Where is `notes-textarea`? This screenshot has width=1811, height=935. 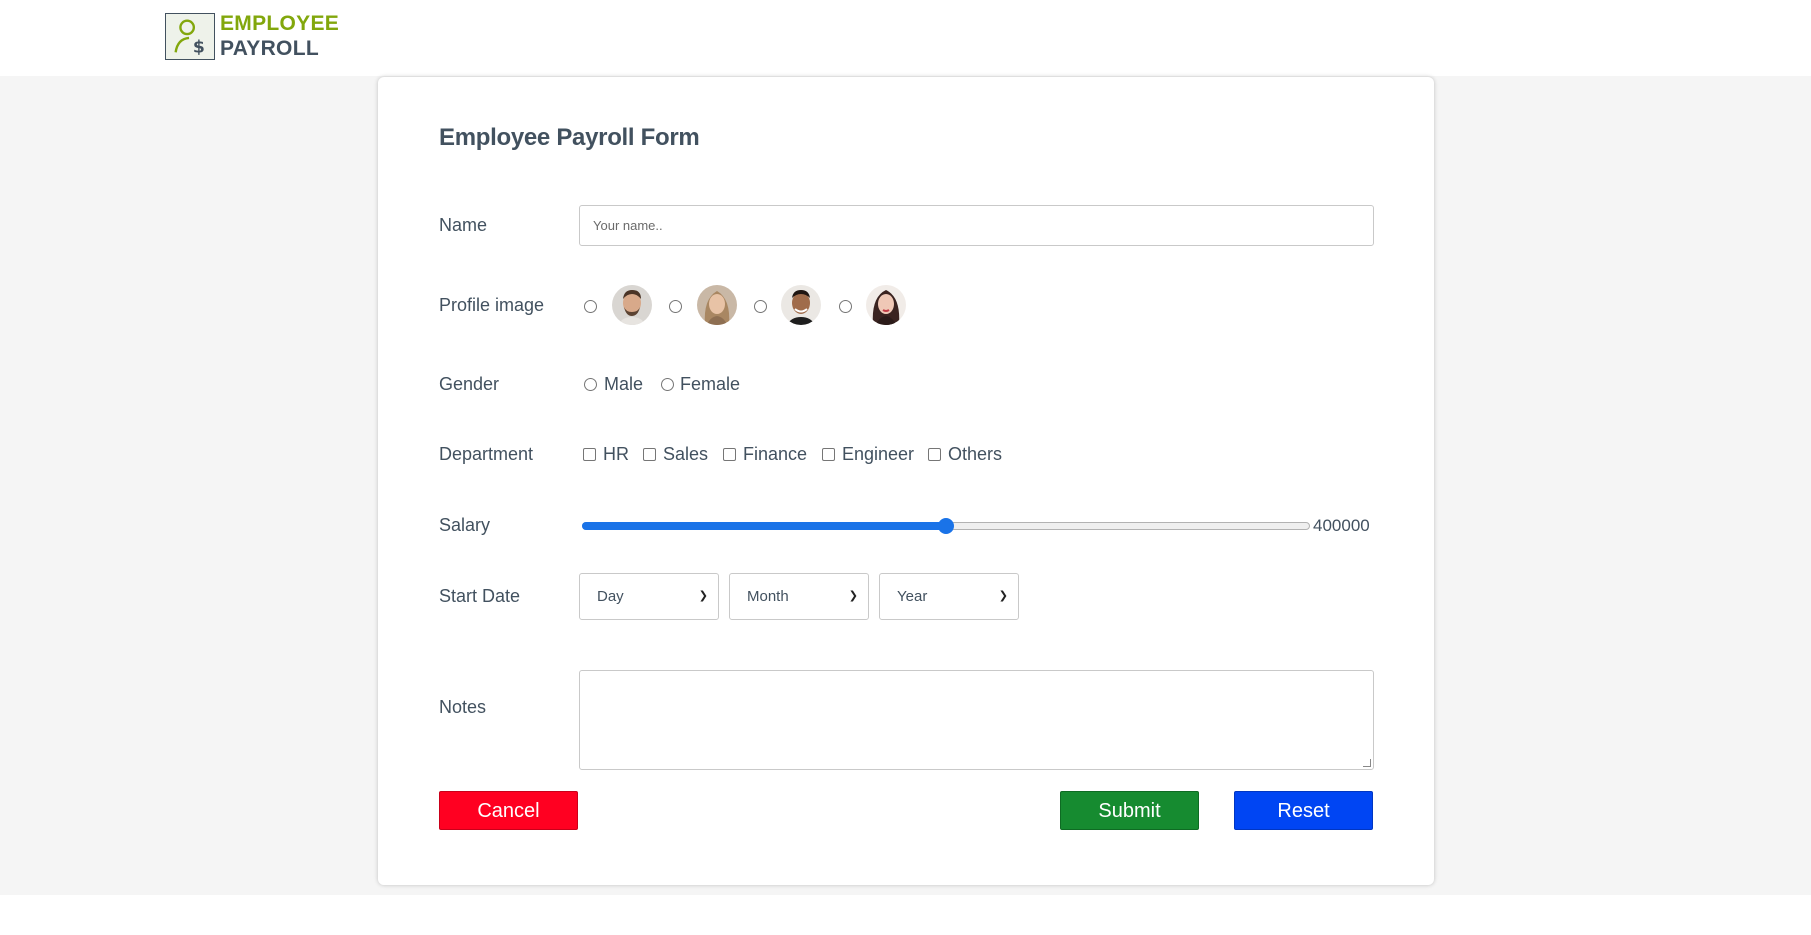 notes-textarea is located at coordinates (976, 720).